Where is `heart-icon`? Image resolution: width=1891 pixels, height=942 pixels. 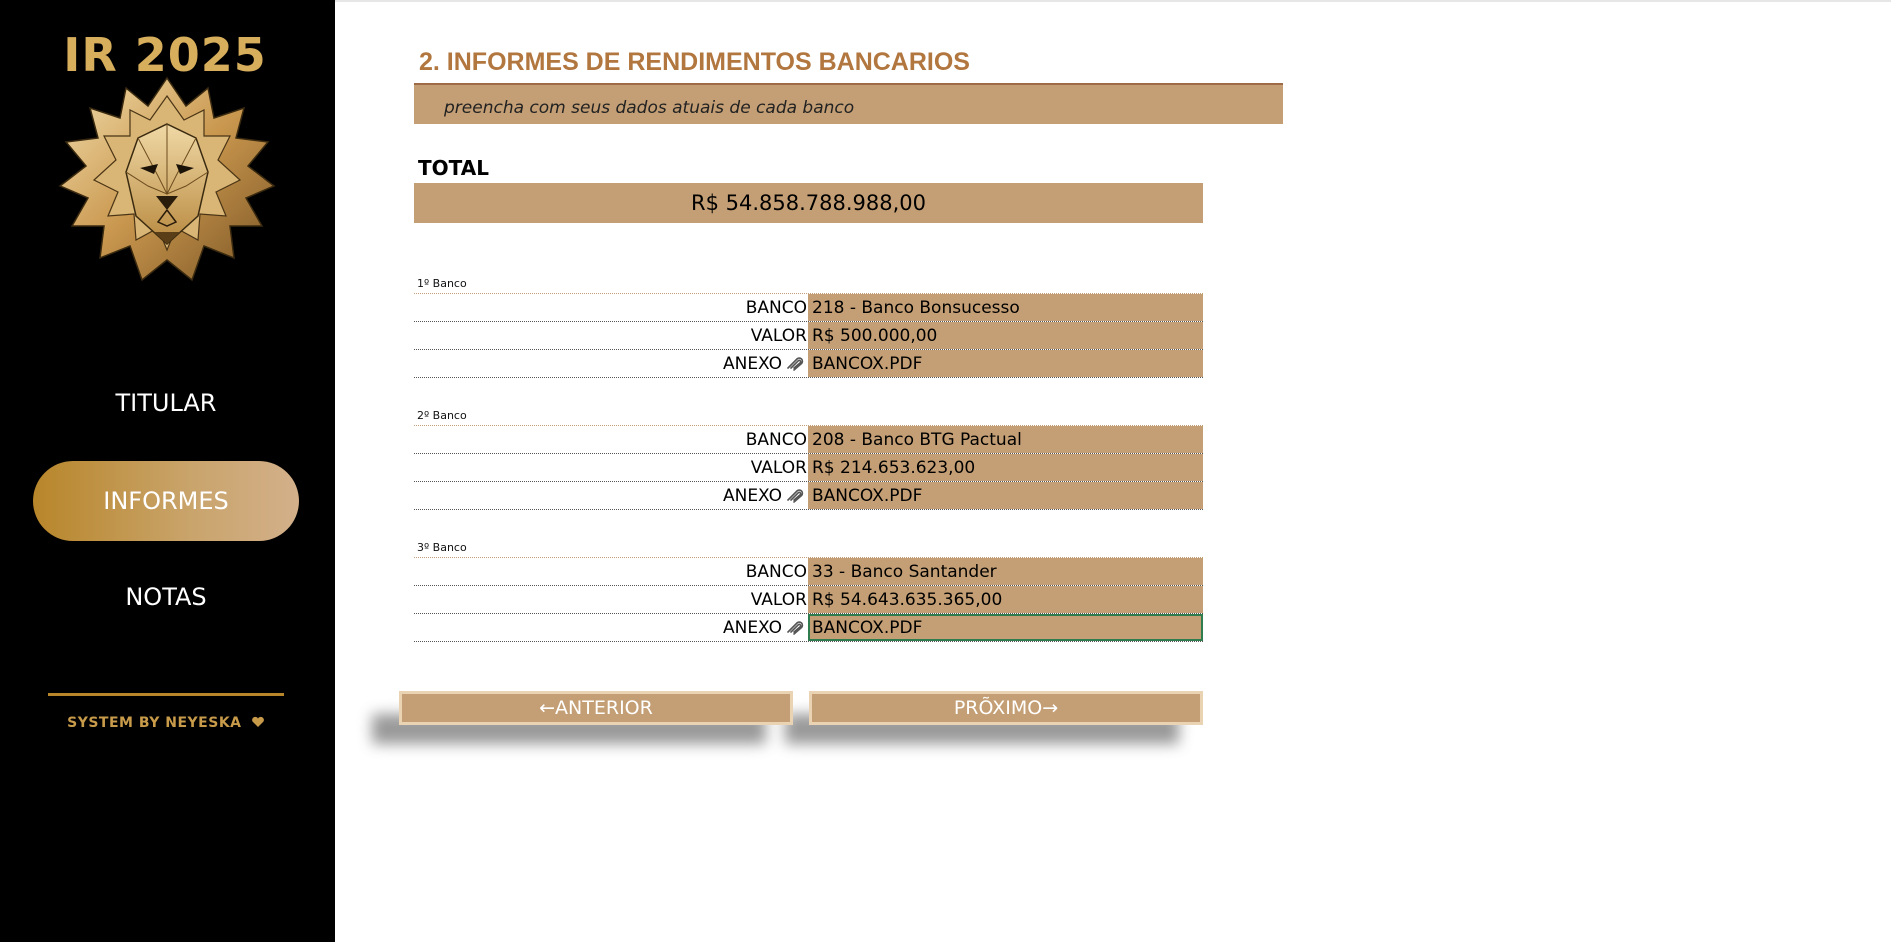
heart-icon is located at coordinates (257, 721).